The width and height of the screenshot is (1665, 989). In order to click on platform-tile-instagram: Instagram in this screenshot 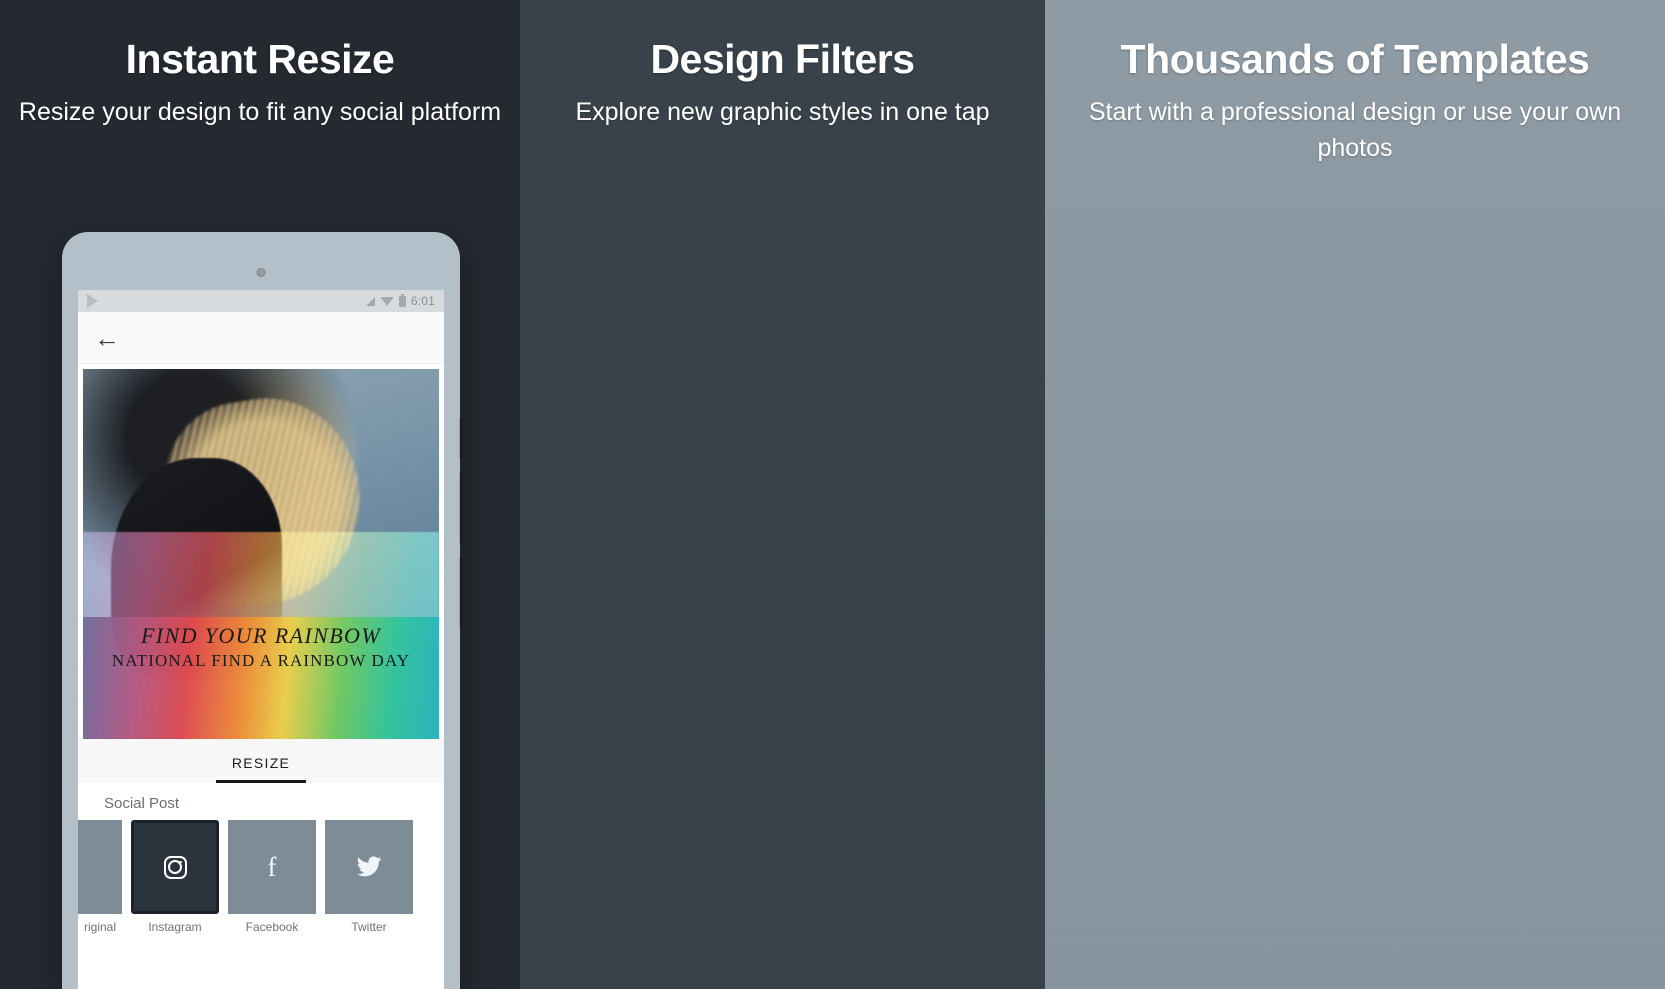, I will do `click(175, 877)`.